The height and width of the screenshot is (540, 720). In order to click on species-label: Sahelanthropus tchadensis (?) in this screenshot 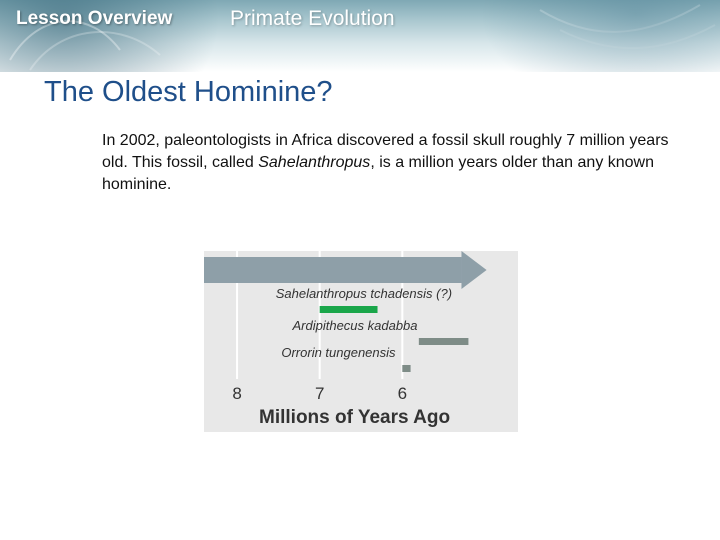, I will do `click(364, 293)`.